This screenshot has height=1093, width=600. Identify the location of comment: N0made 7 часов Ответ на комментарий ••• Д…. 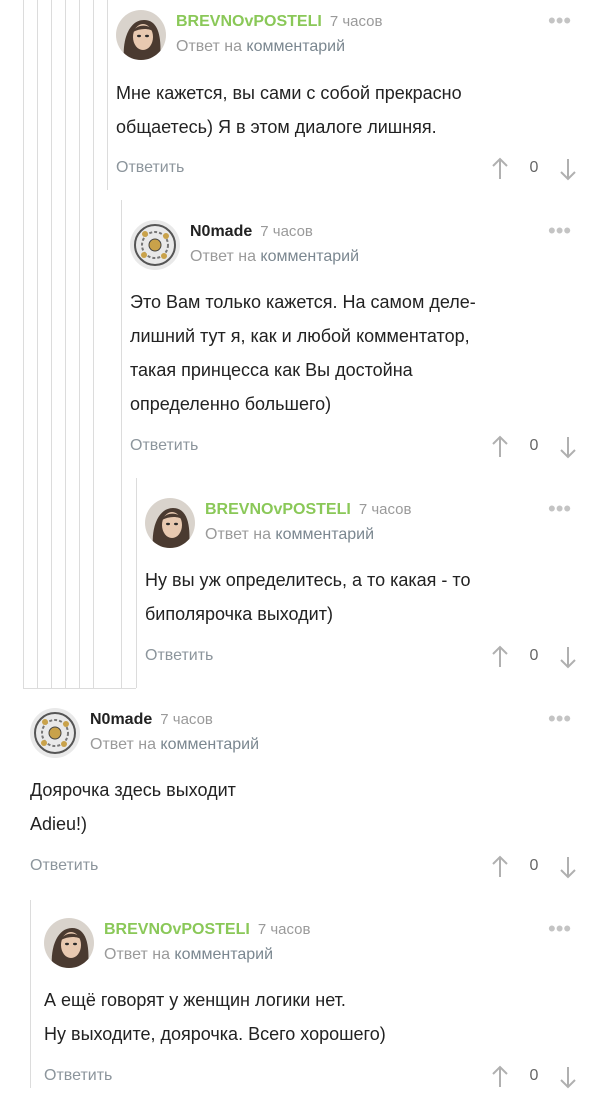
(308, 795).